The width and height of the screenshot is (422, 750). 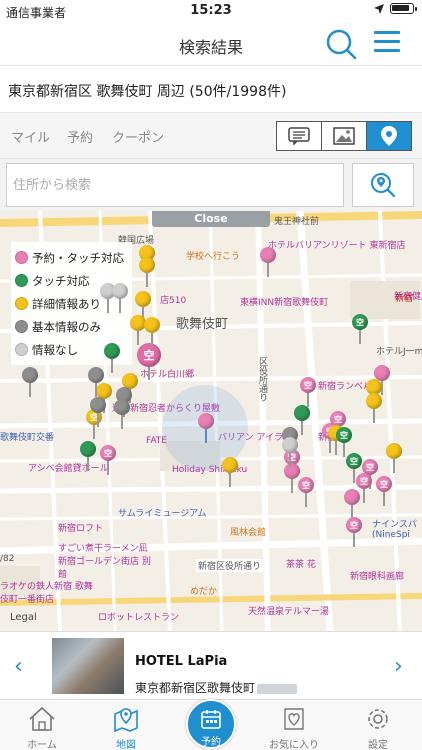 I want to click on list-icon, so click(x=299, y=136).